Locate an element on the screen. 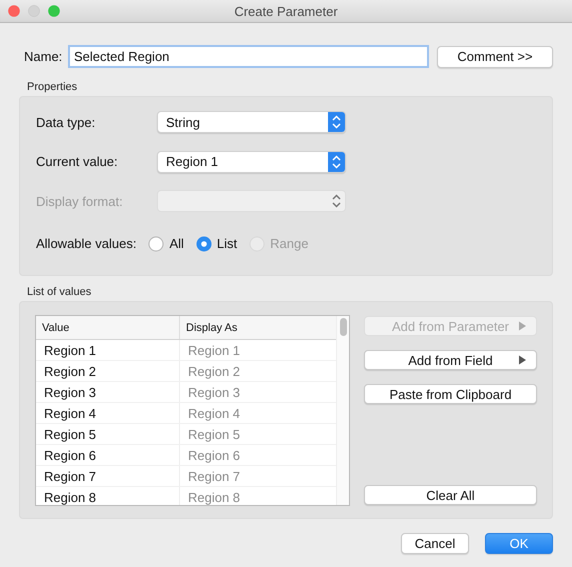 The image size is (572, 567). minimize-icon is located at coordinates (34, 11).